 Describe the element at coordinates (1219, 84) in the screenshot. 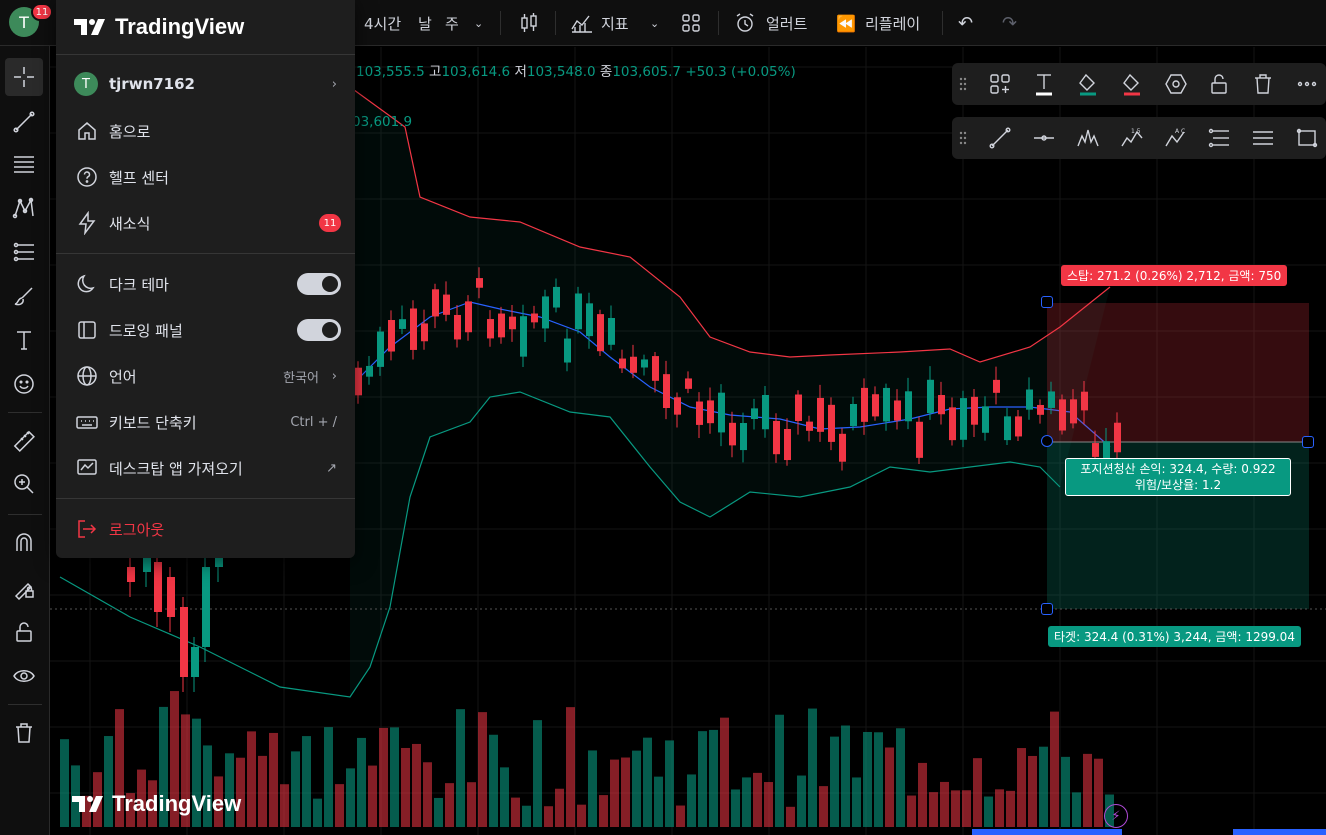

I see `lock-icon` at that location.